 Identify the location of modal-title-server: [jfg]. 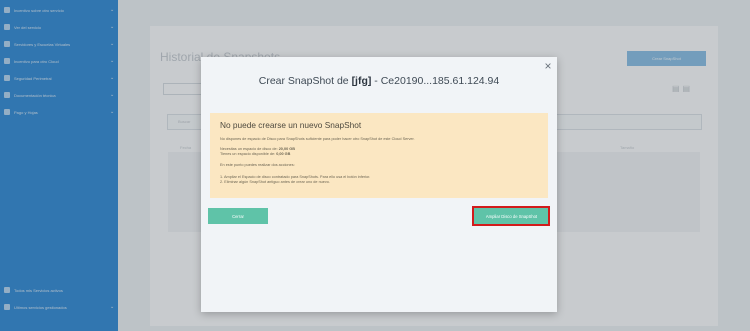
(361, 81).